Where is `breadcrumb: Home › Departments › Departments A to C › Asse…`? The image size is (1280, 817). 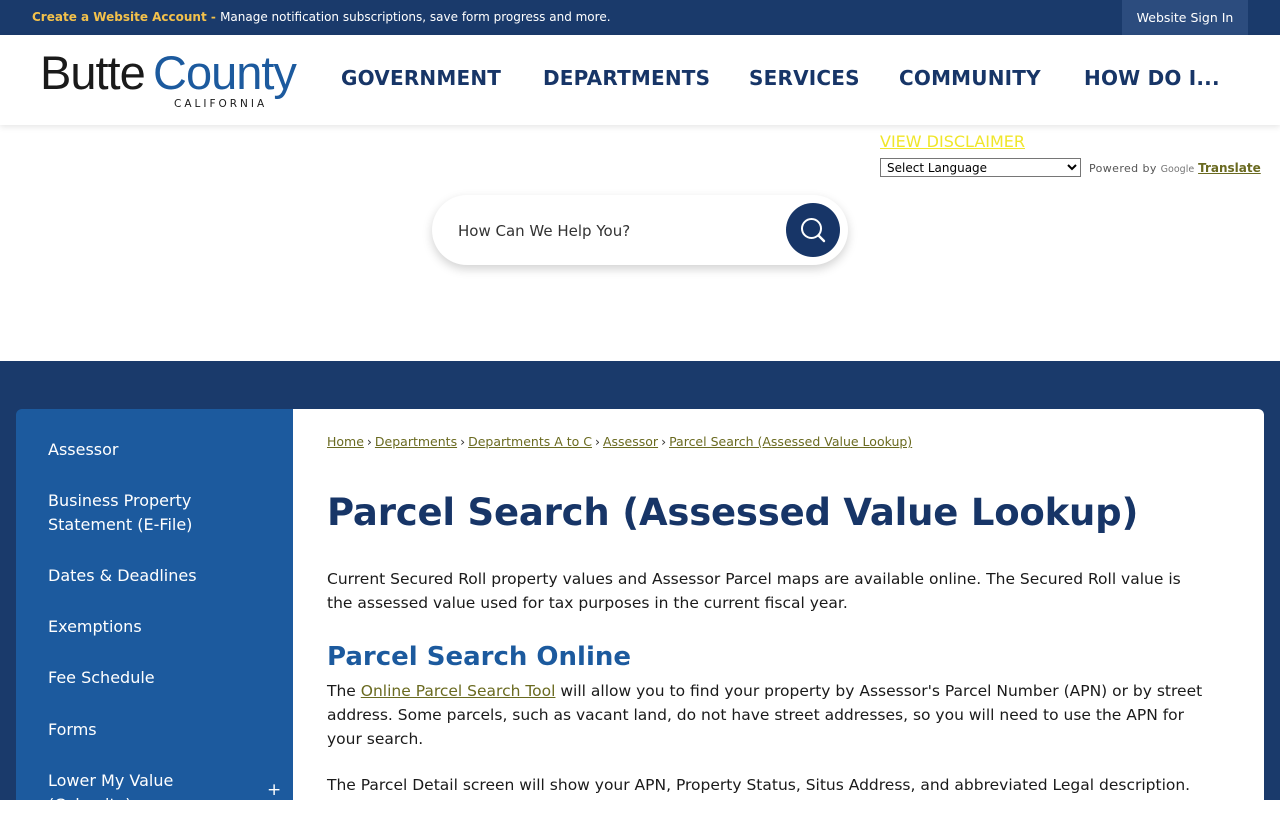 breadcrumb: Home › Departments › Departments A to C › Asse… is located at coordinates (619, 441).